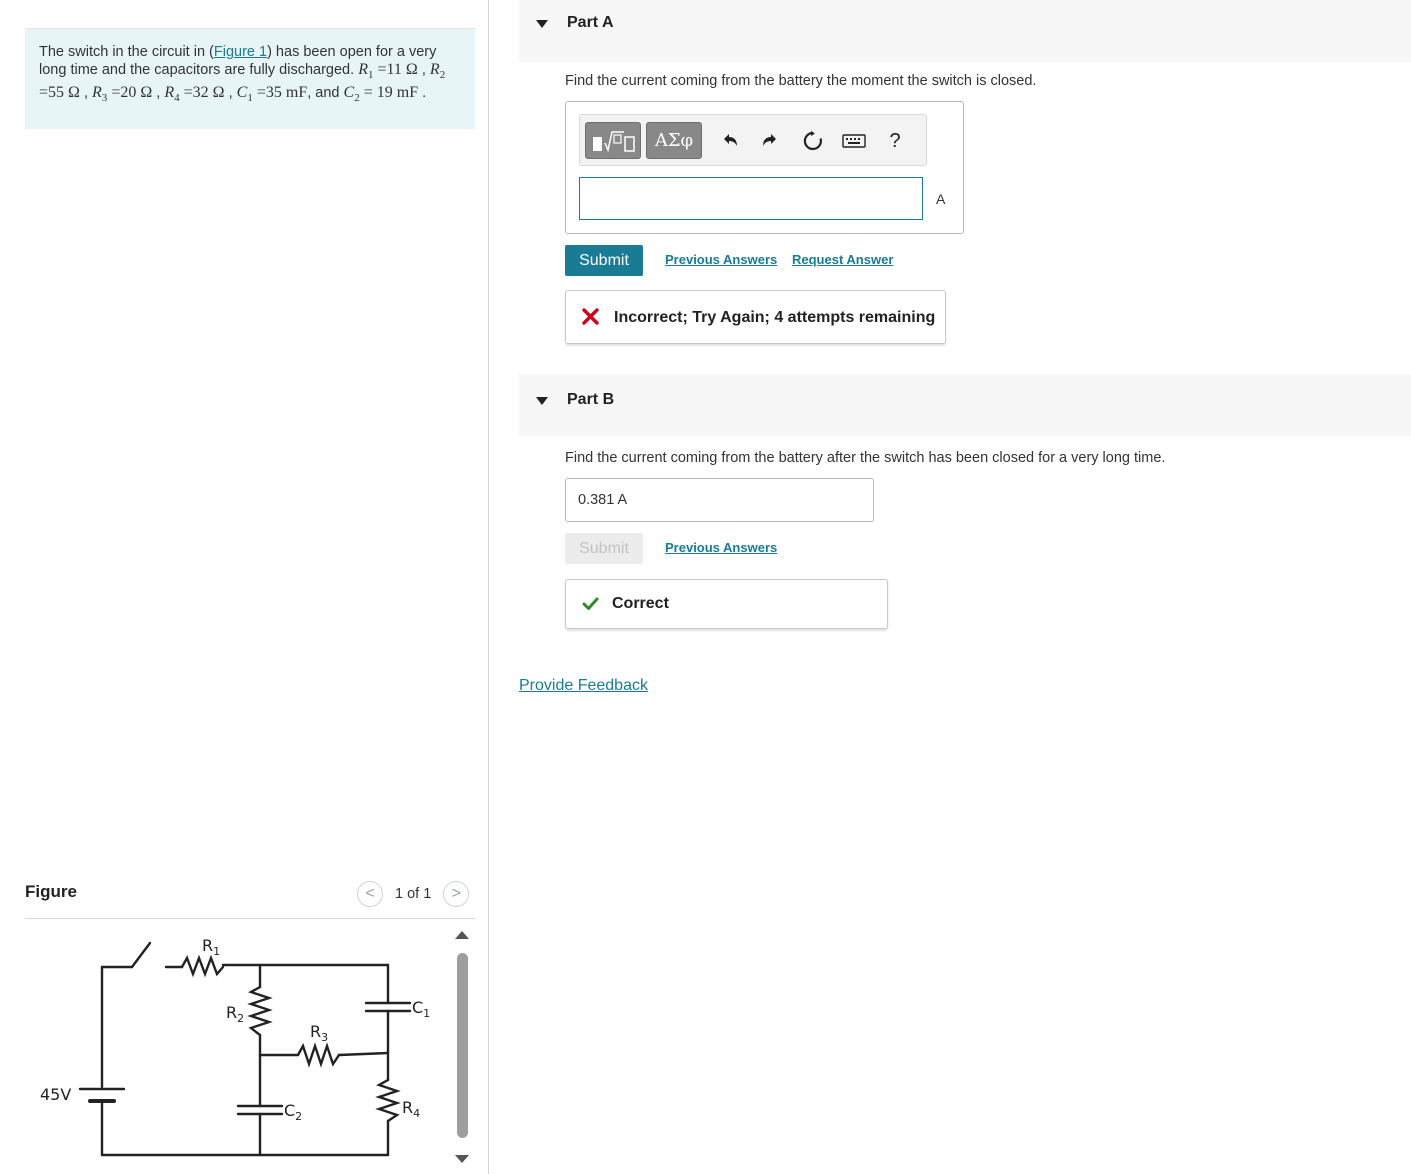 The height and width of the screenshot is (1174, 1411). What do you see at coordinates (462, 1159) in the screenshot?
I see `scroll-down-arrow-icon` at bounding box center [462, 1159].